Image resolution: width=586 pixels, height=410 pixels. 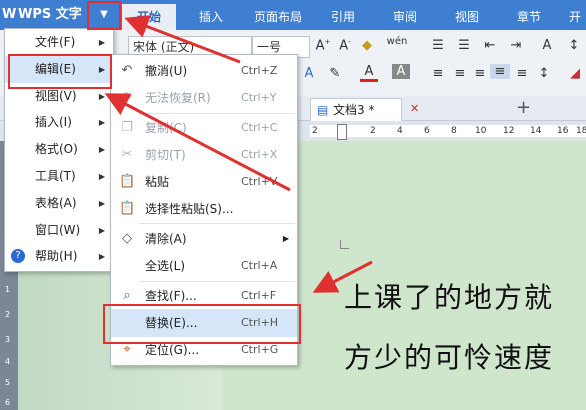 What do you see at coordinates (342, 276) in the screenshot?
I see `arrow-to-replace` at bounding box center [342, 276].